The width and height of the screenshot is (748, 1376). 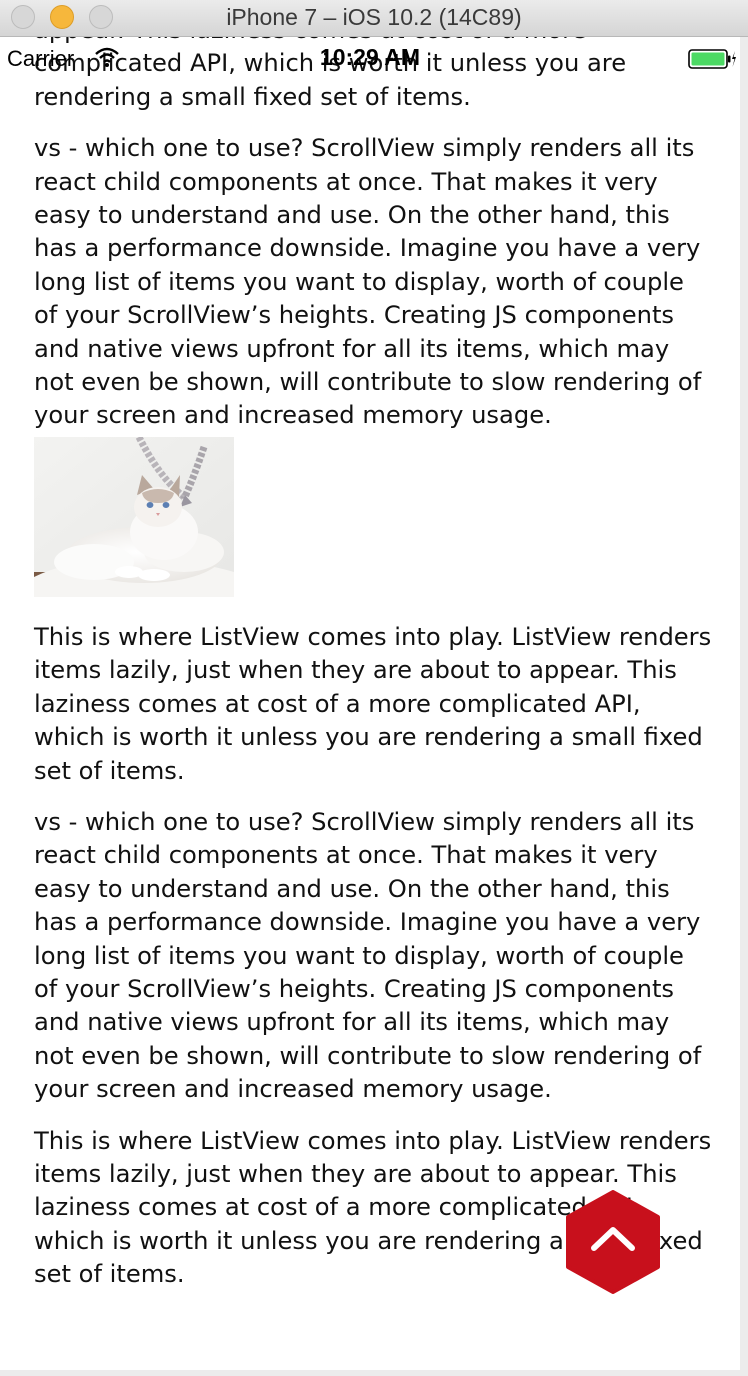 What do you see at coordinates (712, 61) in the screenshot?
I see `battery-icon` at bounding box center [712, 61].